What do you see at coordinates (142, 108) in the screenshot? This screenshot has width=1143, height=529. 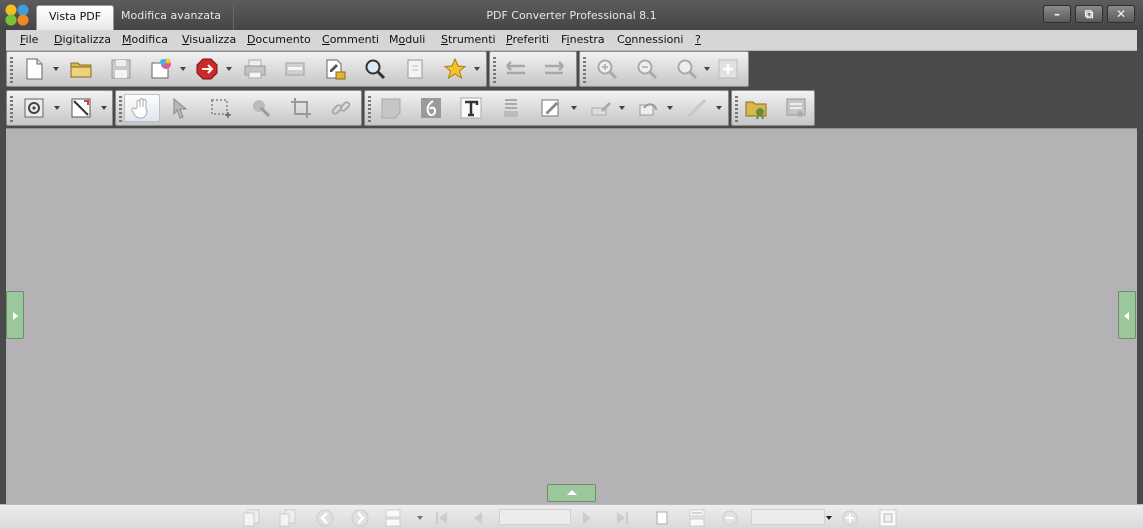 I see `hand-tool-icon` at bounding box center [142, 108].